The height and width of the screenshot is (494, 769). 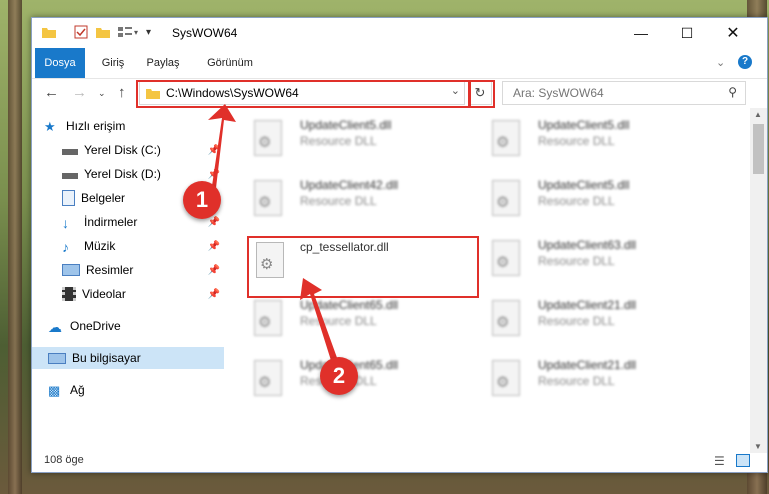 What do you see at coordinates (339, 376) in the screenshot?
I see `step-2-badge: 2` at bounding box center [339, 376].